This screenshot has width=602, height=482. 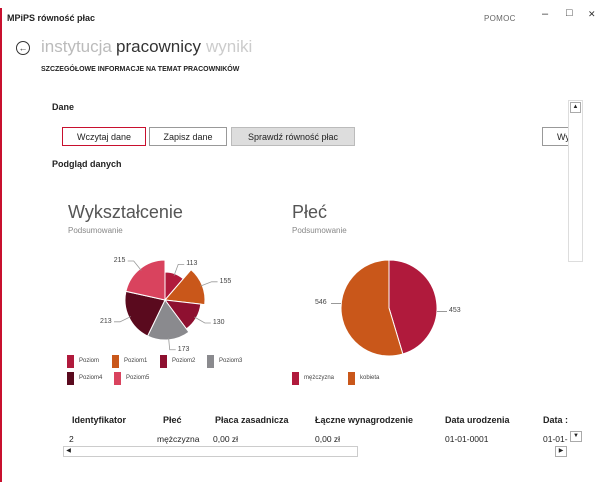 What do you see at coordinates (71, 439) in the screenshot?
I see `cell-id: 2` at bounding box center [71, 439].